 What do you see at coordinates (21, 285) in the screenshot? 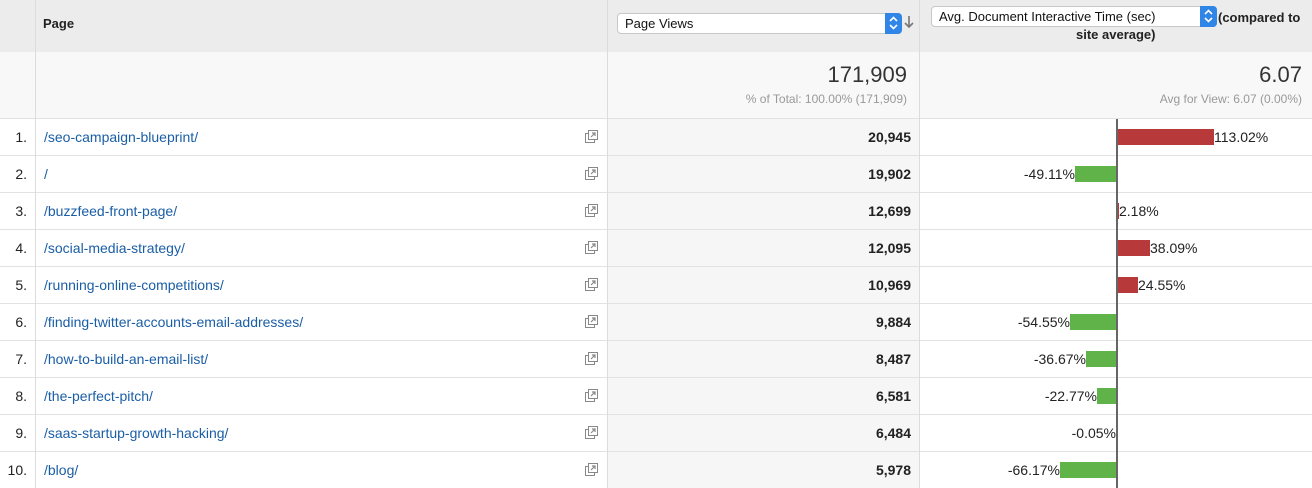
I see `row-index: 5.` at bounding box center [21, 285].